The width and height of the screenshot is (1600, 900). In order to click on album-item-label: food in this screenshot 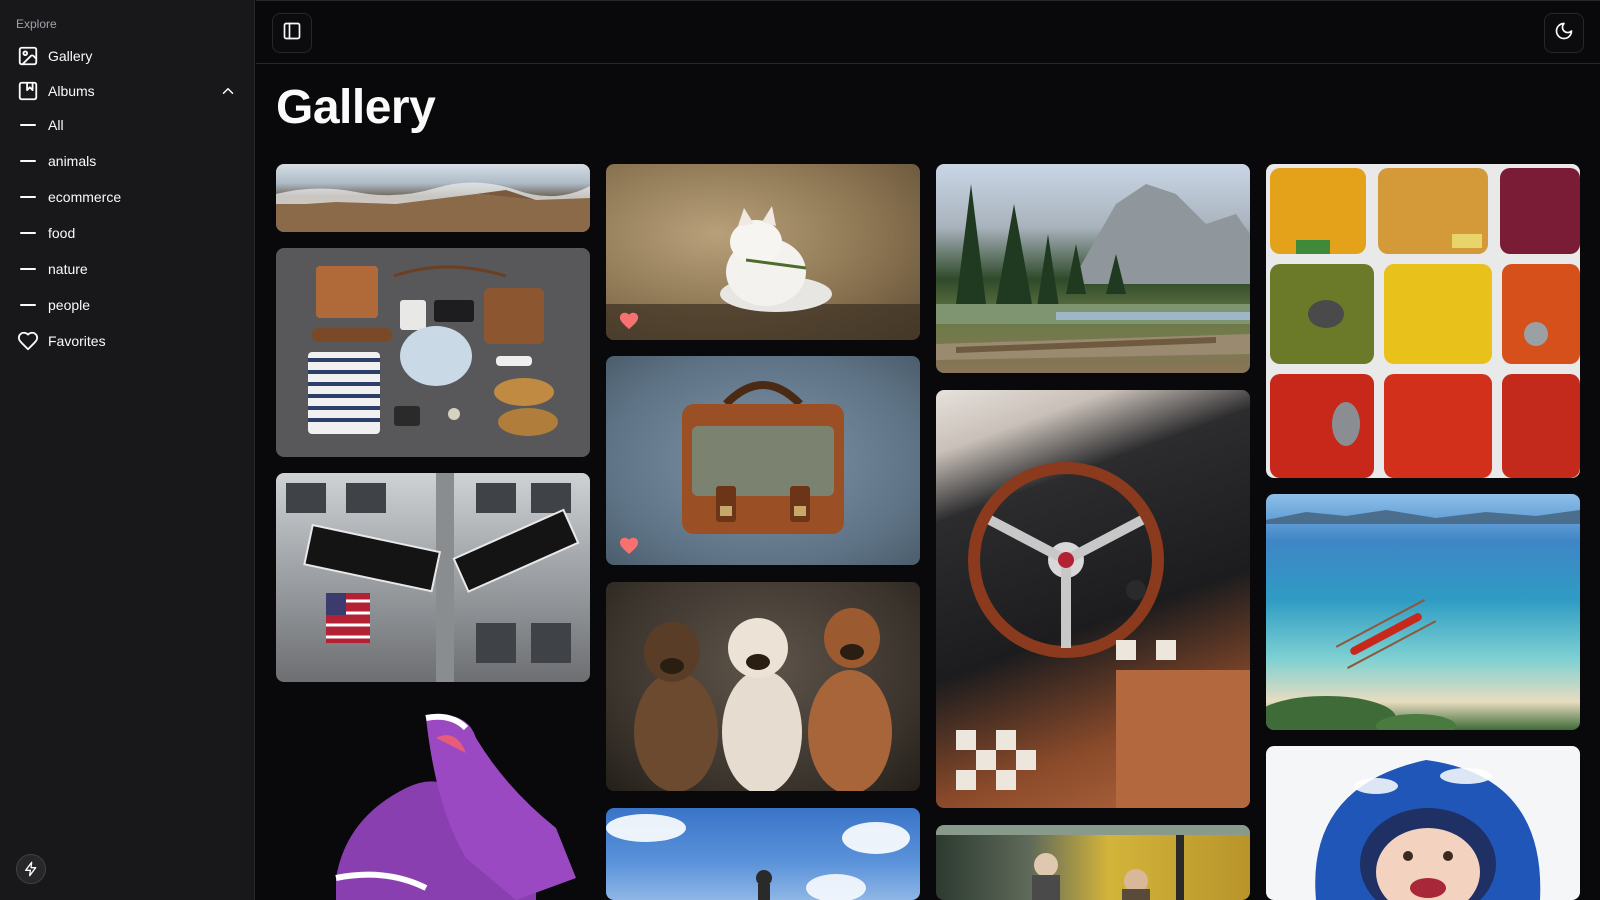, I will do `click(62, 233)`.